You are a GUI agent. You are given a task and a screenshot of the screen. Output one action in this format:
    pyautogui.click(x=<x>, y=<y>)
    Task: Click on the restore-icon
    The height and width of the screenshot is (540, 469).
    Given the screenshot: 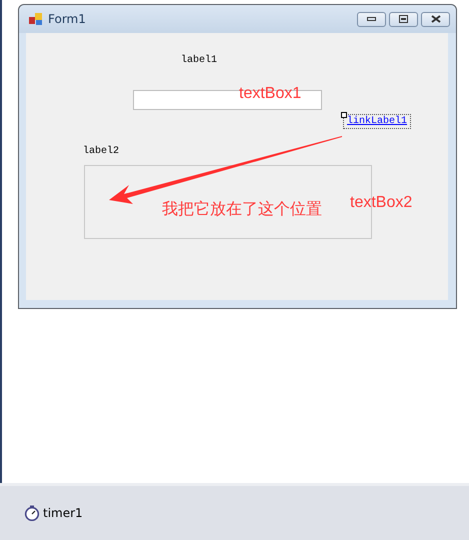 What is the action you would take?
    pyautogui.click(x=403, y=19)
    